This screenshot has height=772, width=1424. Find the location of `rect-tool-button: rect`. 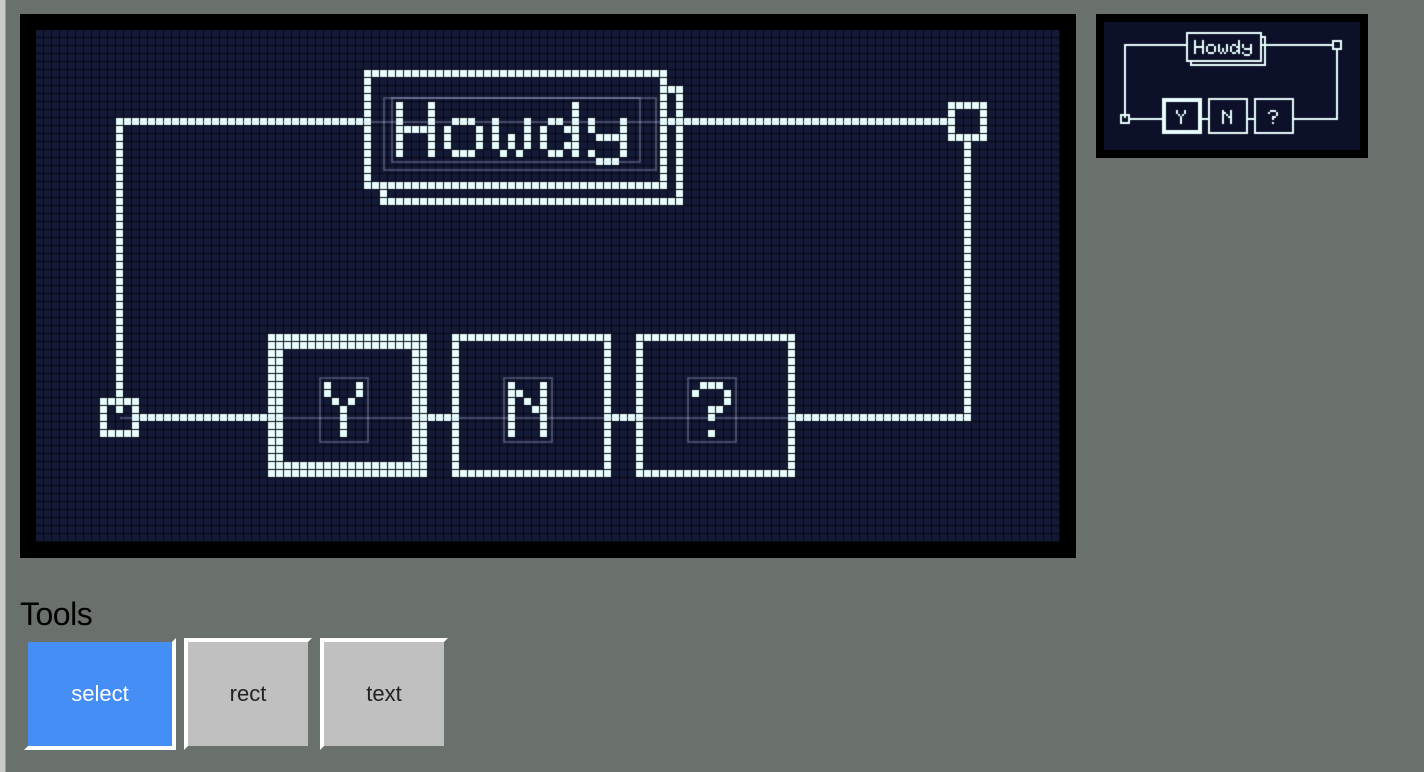

rect-tool-button: rect is located at coordinates (248, 694).